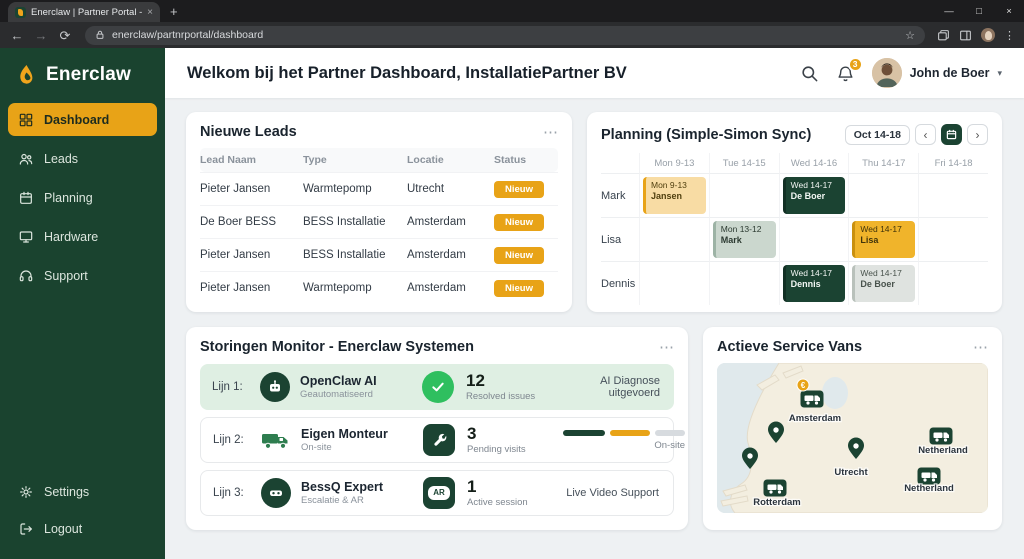  What do you see at coordinates (1009, 35) in the screenshot?
I see `browser-menu-icon: ⋮` at bounding box center [1009, 35].